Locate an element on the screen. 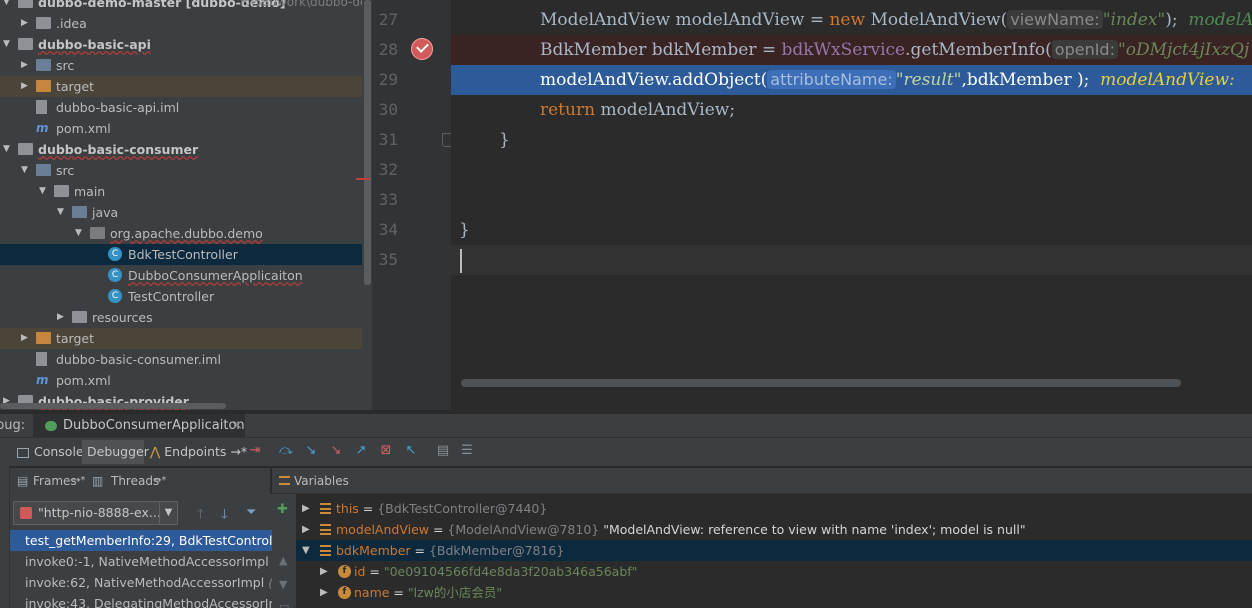  step-over-icon: ⤼ is located at coordinates (286, 451).